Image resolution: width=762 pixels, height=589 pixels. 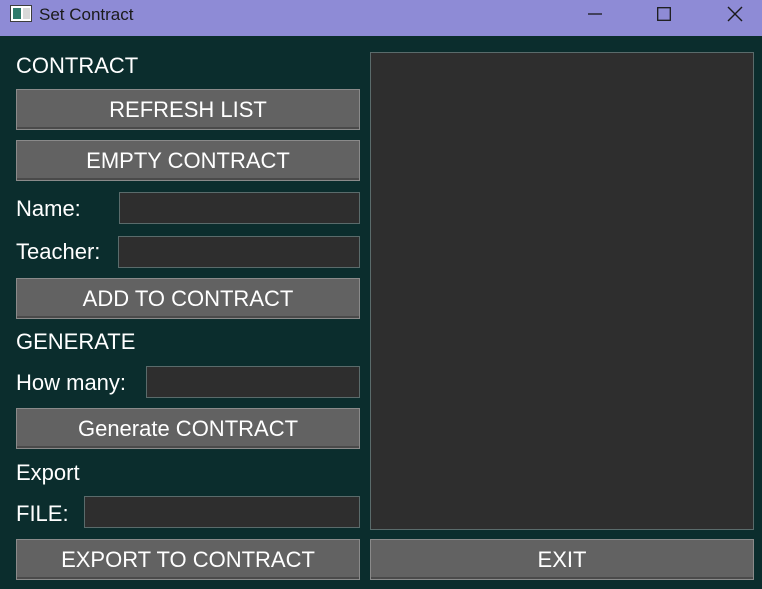 What do you see at coordinates (76, 341) in the screenshot?
I see `generate-heading: GENERATE` at bounding box center [76, 341].